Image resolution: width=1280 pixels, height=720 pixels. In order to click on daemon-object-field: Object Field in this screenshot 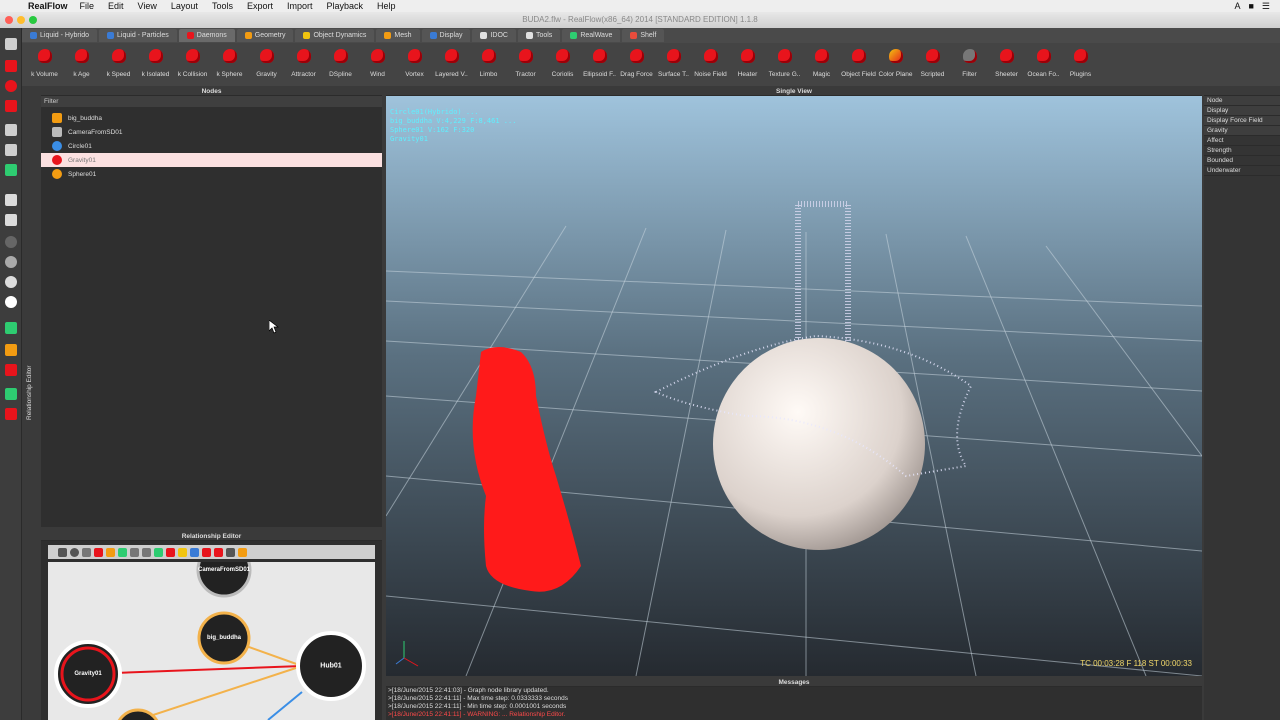, I will do `click(858, 64)`.